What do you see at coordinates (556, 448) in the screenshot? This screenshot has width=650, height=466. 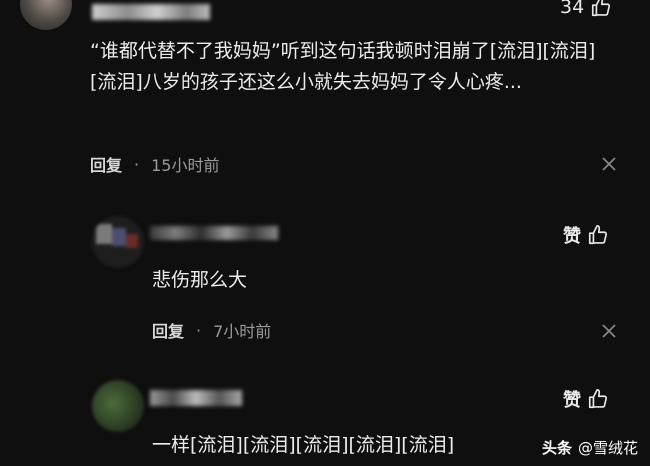 I see `watermark-brand: 头条` at bounding box center [556, 448].